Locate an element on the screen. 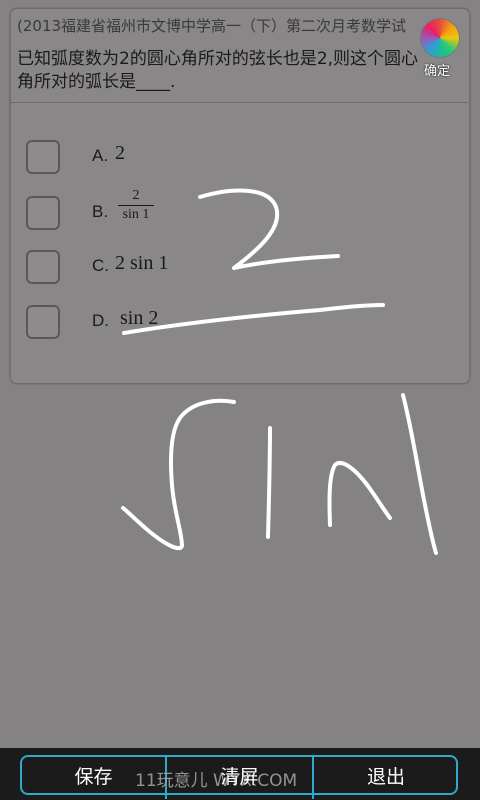 This screenshot has width=480, height=800. ink-stroke-n is located at coordinates (359, 494).